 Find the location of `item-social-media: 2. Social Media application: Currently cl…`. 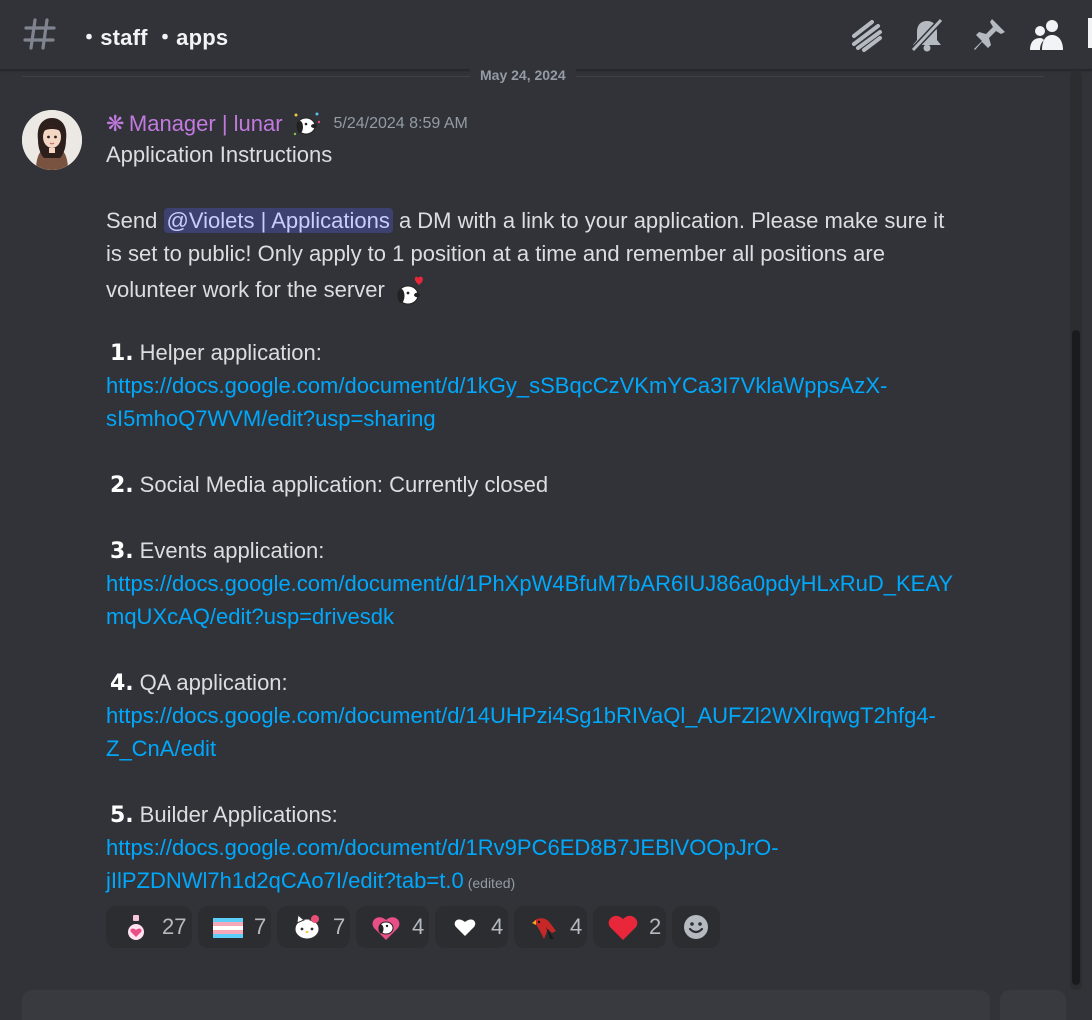

item-social-media: 2. Social Media application: Currently cl… is located at coordinates (327, 485).